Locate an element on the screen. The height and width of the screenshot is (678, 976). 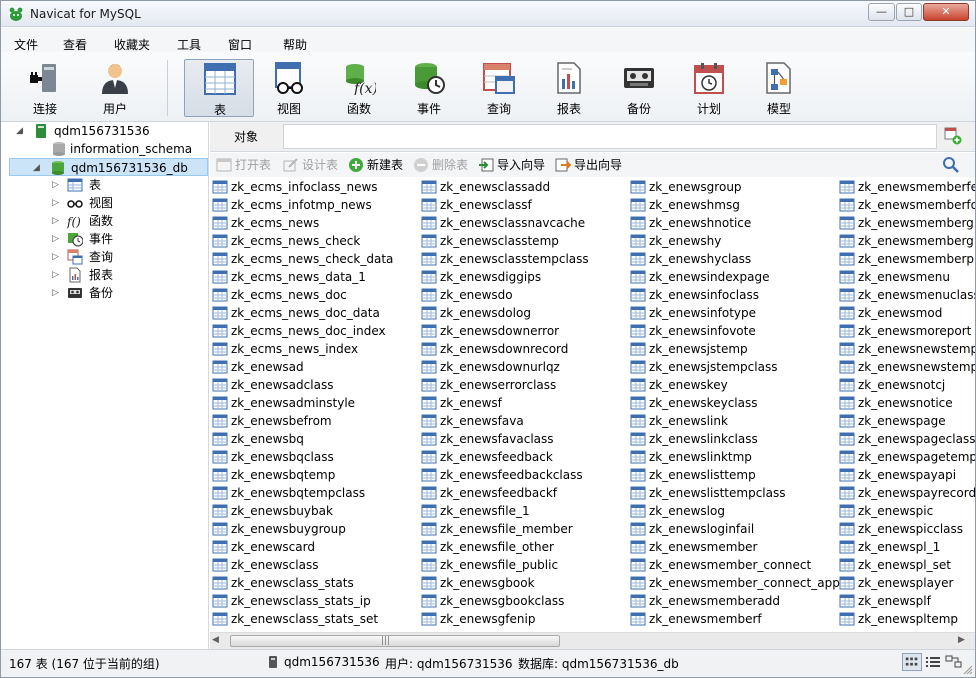
table-list-item: zk_enewsnewstemp is located at coordinates (907, 367).